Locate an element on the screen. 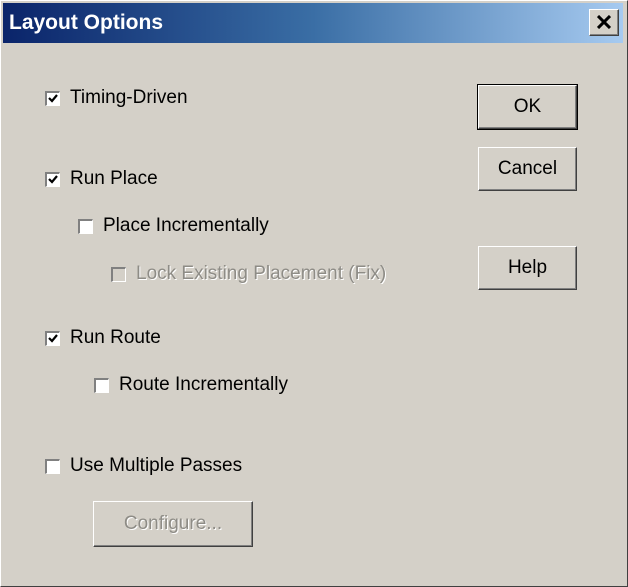  title-bar: Layout Options is located at coordinates (313, 23).